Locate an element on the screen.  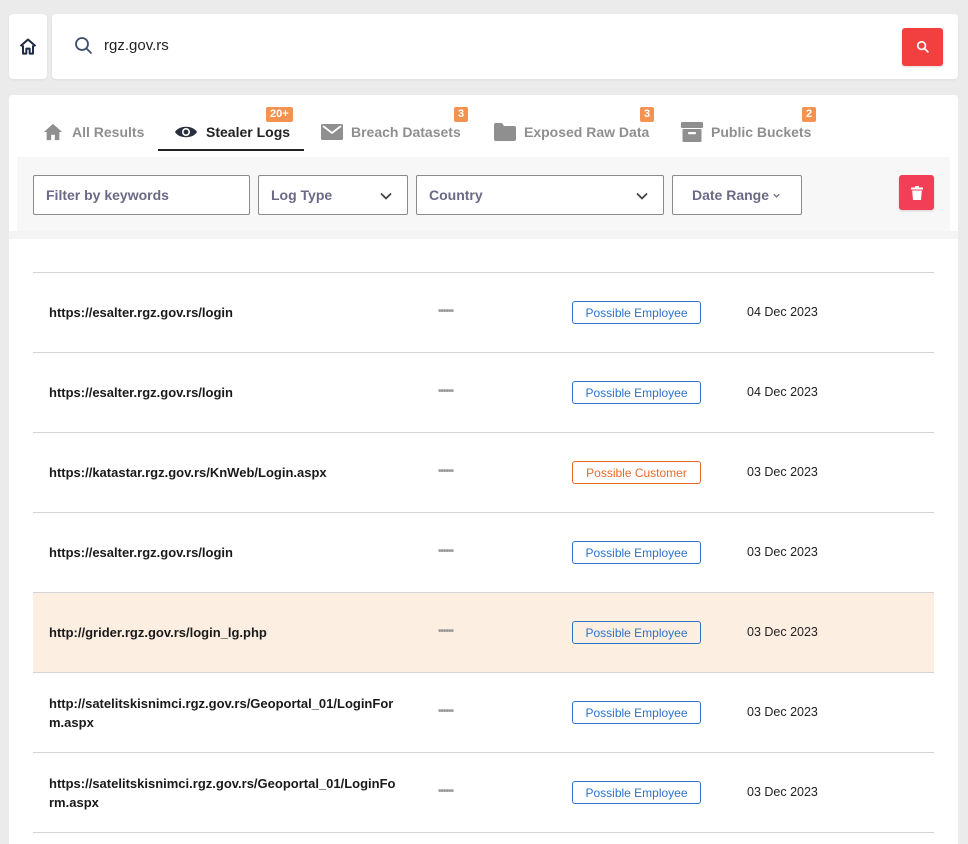
tab-exposed-raw-data: Exposed Raw Data is located at coordinates (571, 132).